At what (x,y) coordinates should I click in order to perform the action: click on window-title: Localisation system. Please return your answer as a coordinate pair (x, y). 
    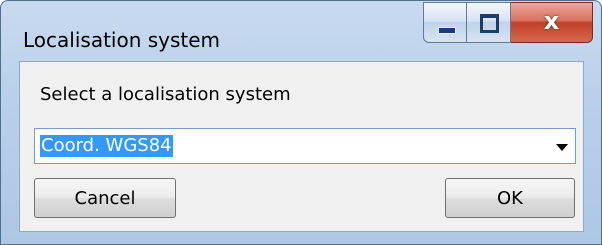
    Looking at the image, I should click on (122, 40).